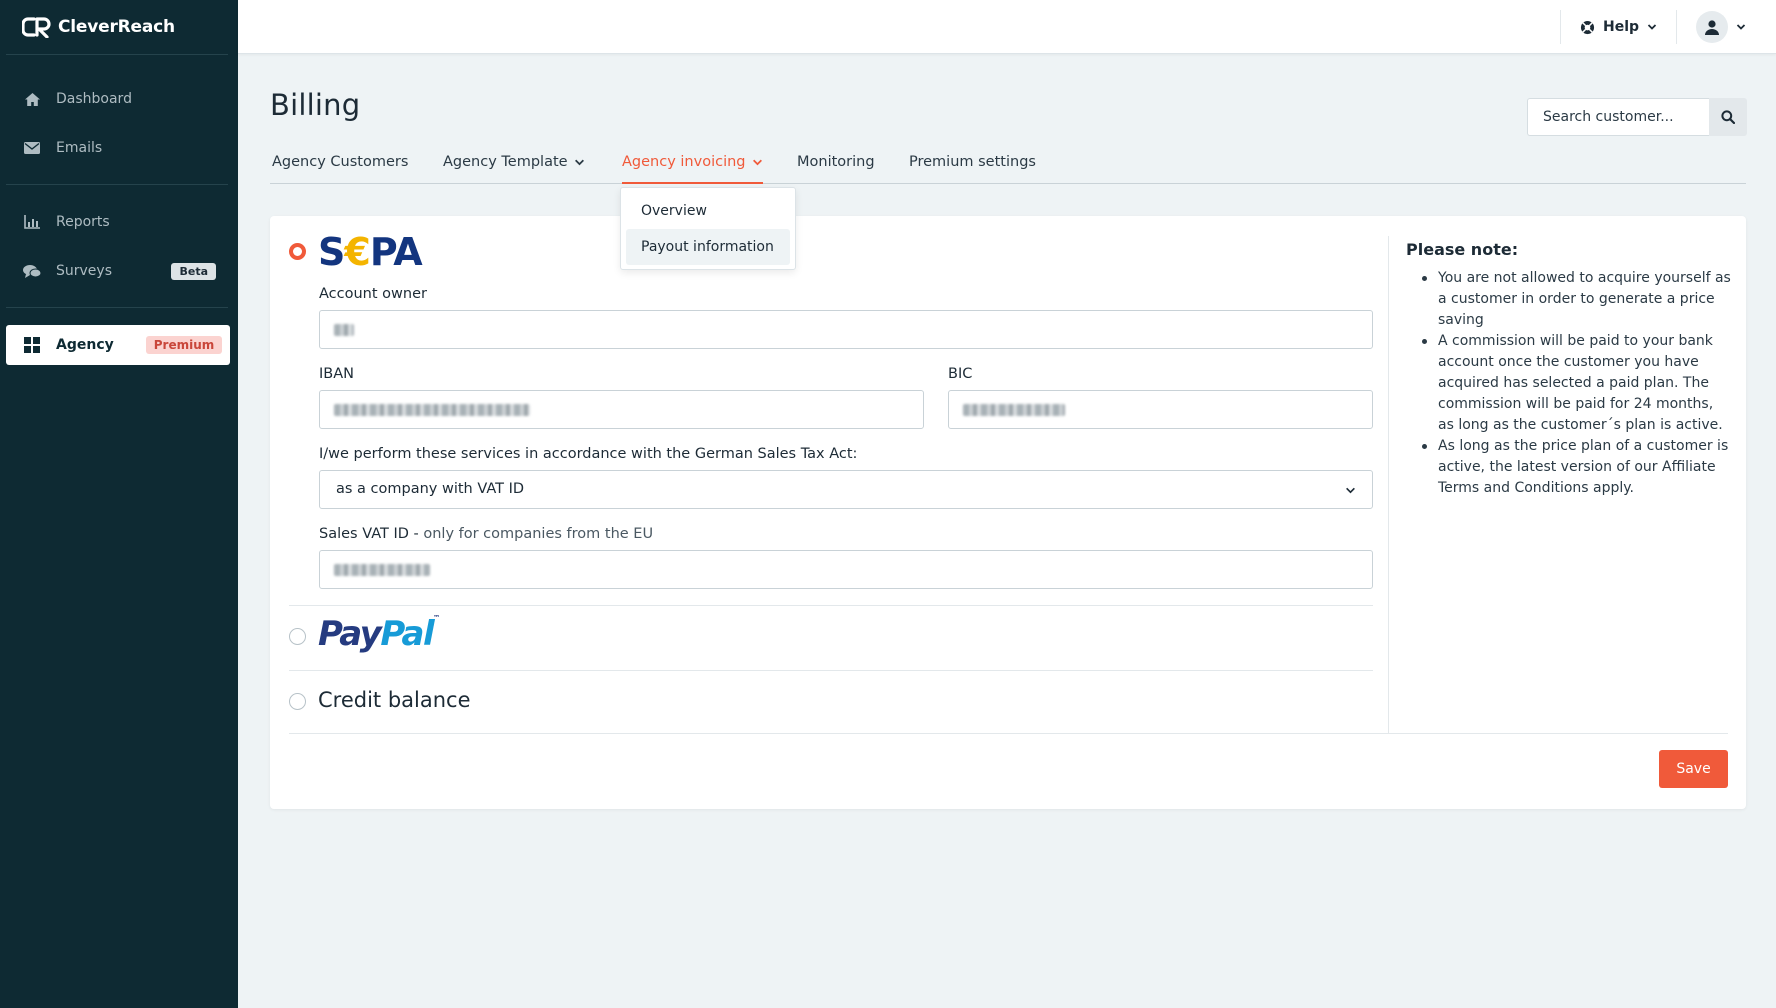 The height and width of the screenshot is (1008, 1776). I want to click on tab-agency-template: Agency Template, so click(514, 167).